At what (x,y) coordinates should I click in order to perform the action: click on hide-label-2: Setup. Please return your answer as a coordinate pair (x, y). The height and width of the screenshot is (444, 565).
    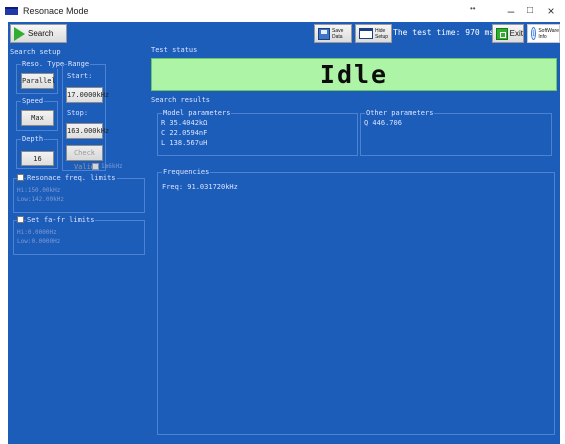
    Looking at the image, I should click on (382, 36).